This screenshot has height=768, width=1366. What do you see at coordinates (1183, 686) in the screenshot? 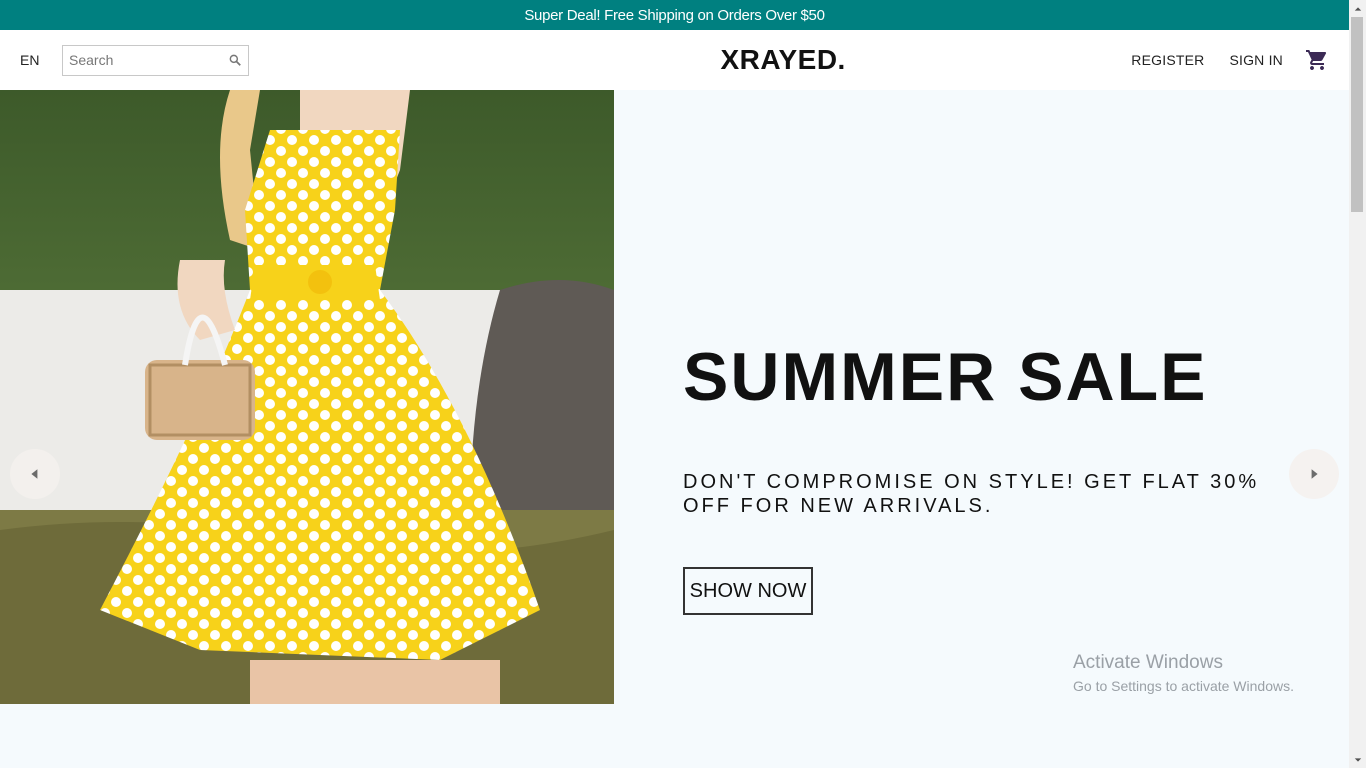
I see `activate-windows-subtitle: Go to Settings to activate Windows.` at bounding box center [1183, 686].